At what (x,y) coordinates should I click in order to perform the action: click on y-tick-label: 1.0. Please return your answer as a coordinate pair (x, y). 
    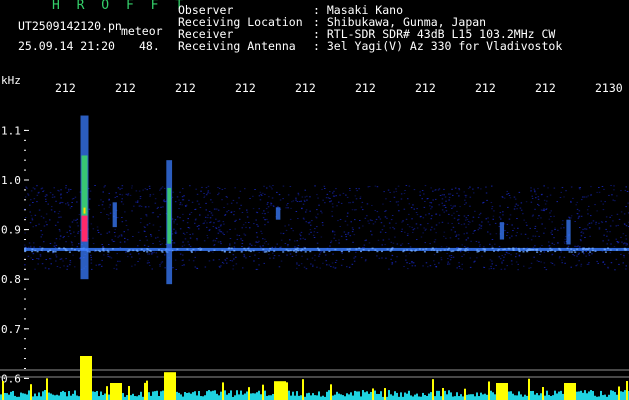
    Looking at the image, I should click on (11, 180).